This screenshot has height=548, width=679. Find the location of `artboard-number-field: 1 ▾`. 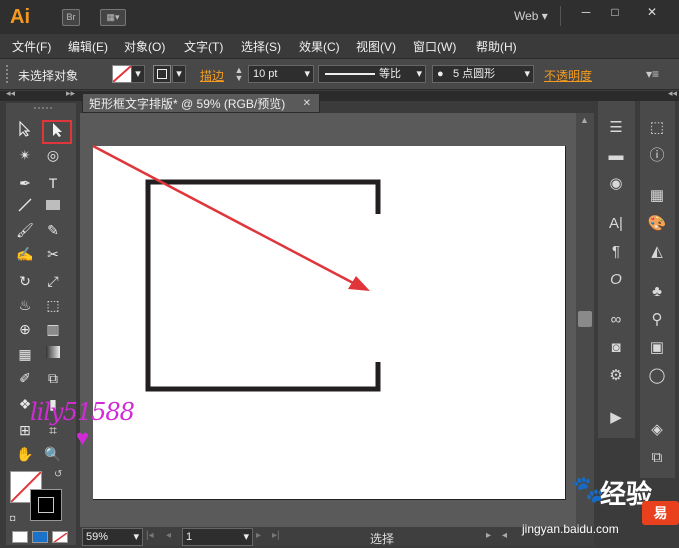

artboard-number-field: 1 ▾ is located at coordinates (217, 537).